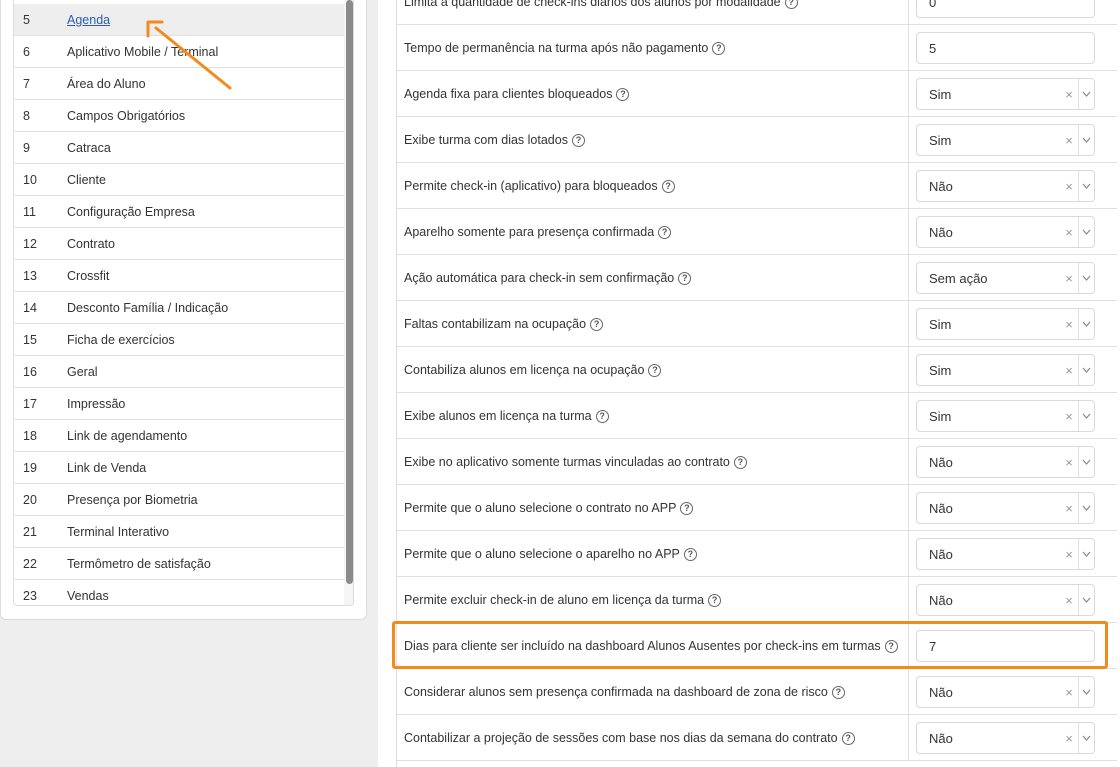 The width and height of the screenshot is (1120, 767). What do you see at coordinates (91, 243) in the screenshot?
I see `sidebar-item-label: Contrato` at bounding box center [91, 243].